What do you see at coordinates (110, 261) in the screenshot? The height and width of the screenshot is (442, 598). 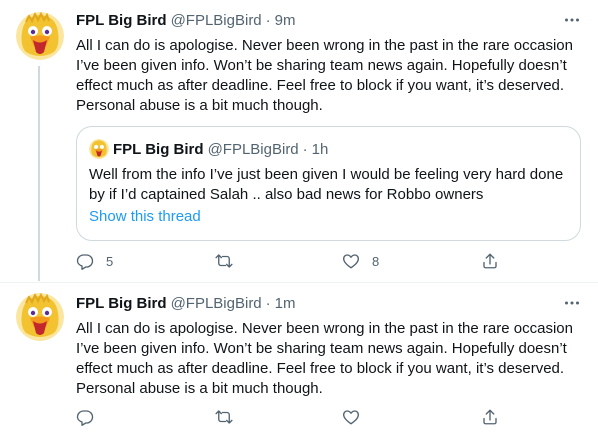 I see `reply-count: 5` at bounding box center [110, 261].